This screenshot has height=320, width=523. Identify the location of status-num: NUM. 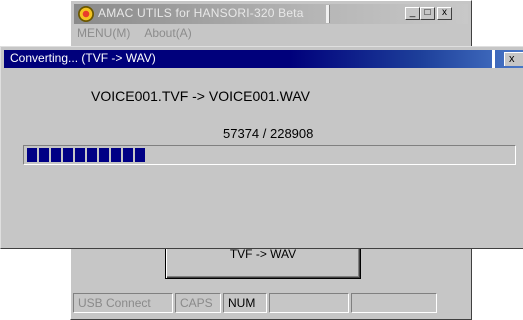
(245, 303).